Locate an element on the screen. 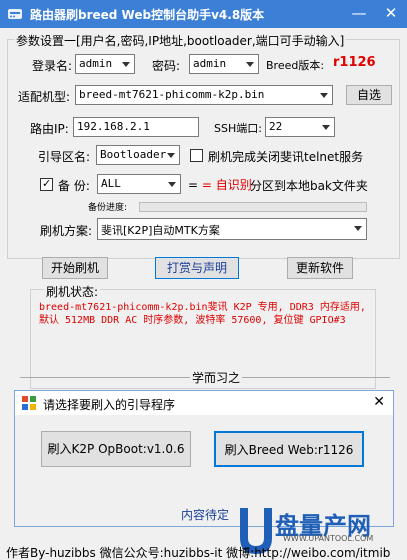  password-select: admin is located at coordinates (224, 64).